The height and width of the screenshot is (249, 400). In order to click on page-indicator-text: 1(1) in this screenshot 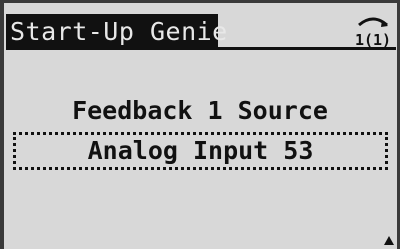, I will do `click(373, 39)`.